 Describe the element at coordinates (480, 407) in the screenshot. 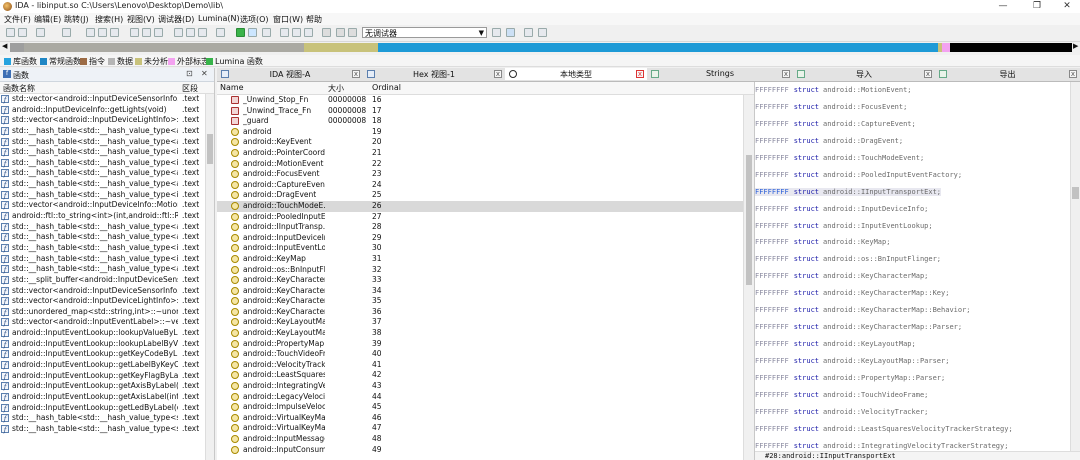

I see `local-type-row: android::ImpulseVeloc... 45` at that location.